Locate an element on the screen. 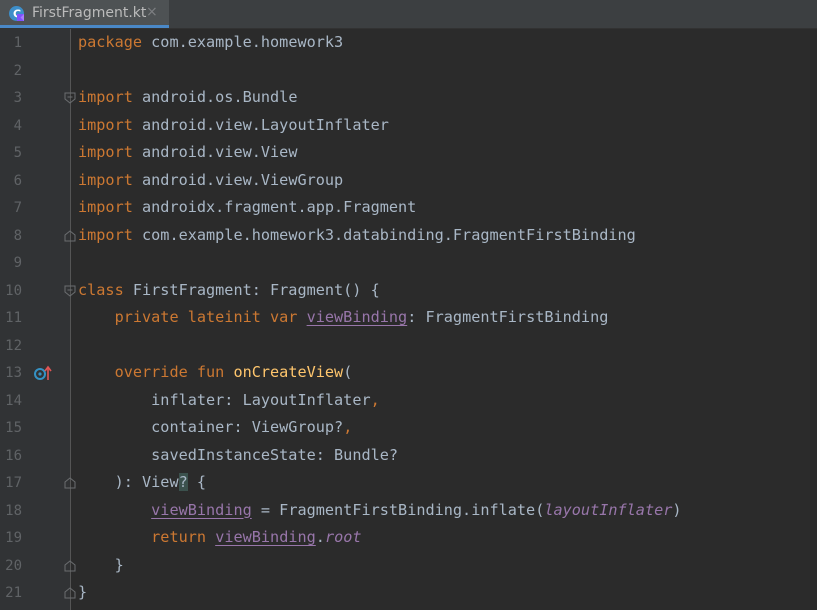 This screenshot has height=610, width=817. code-text: import android.view.View is located at coordinates (187, 152).